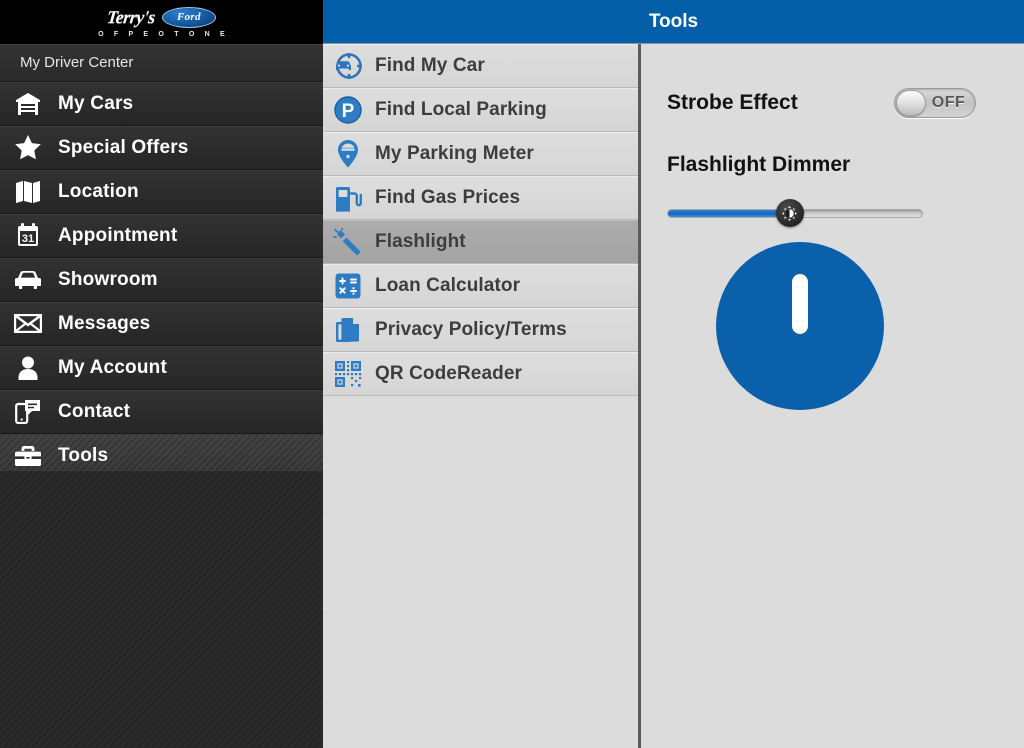 This screenshot has height=748, width=1024. What do you see at coordinates (420, 241) in the screenshot?
I see `tools-item-label: Flashlight` at bounding box center [420, 241].